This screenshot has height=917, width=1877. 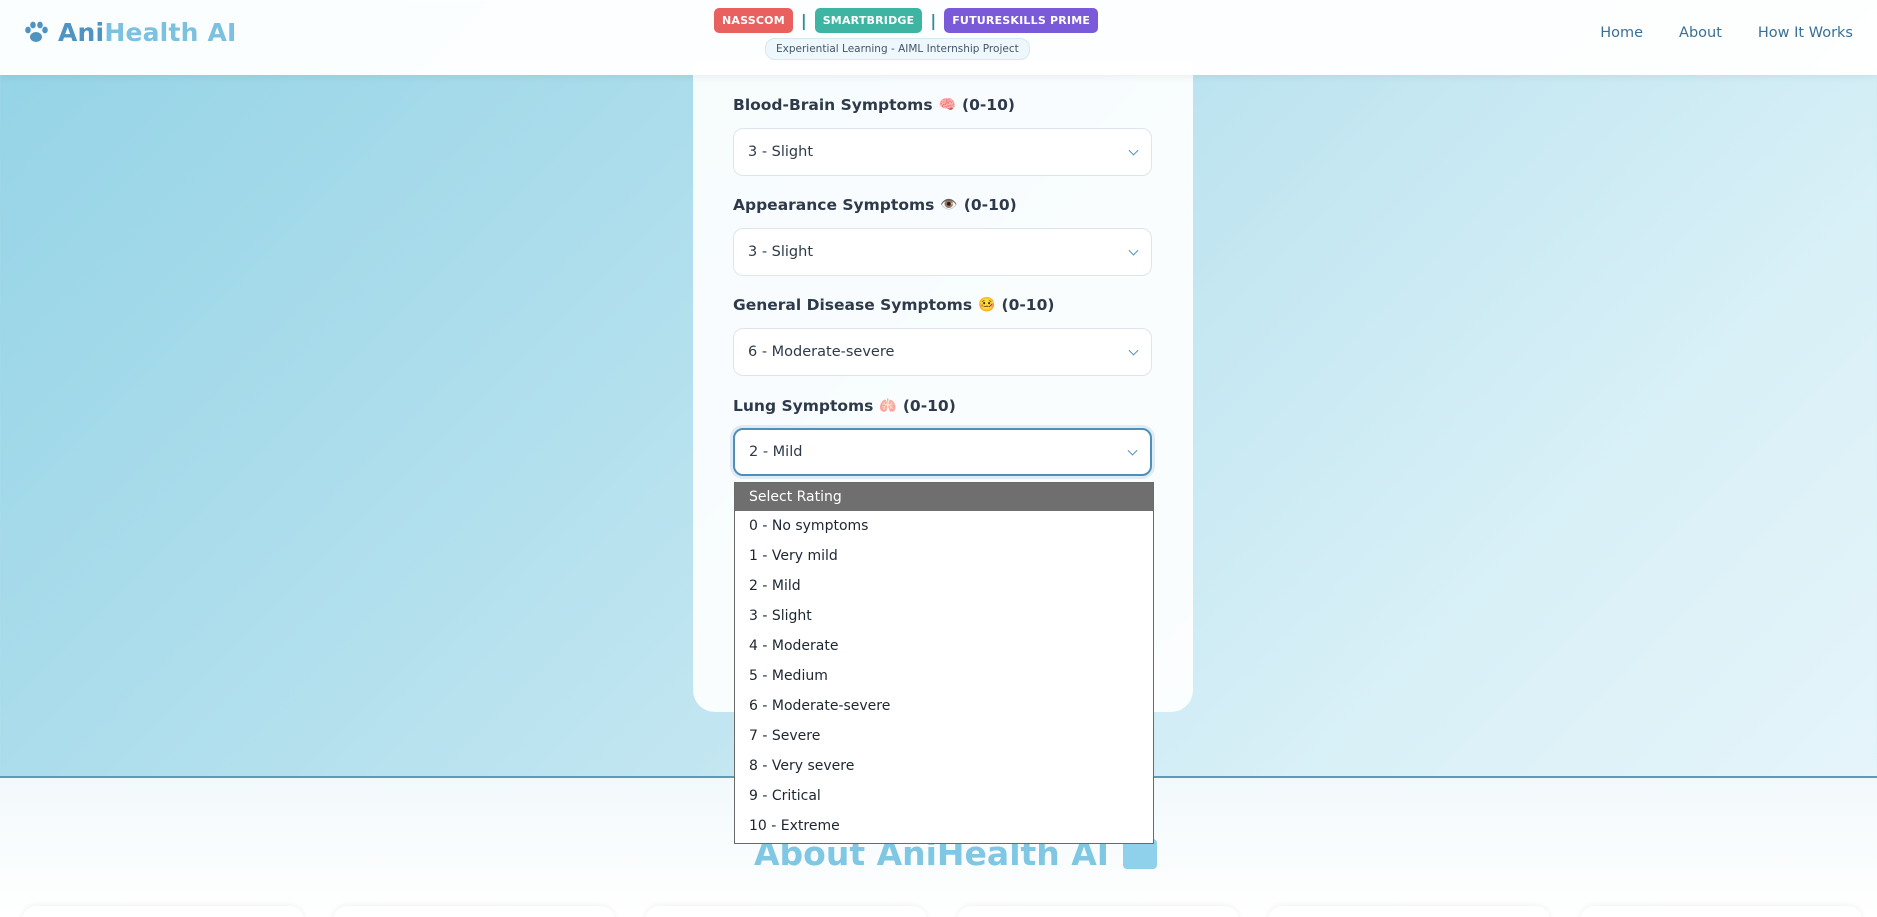 What do you see at coordinates (944, 526) in the screenshot?
I see `option-0: 0 - No symptoms` at bounding box center [944, 526].